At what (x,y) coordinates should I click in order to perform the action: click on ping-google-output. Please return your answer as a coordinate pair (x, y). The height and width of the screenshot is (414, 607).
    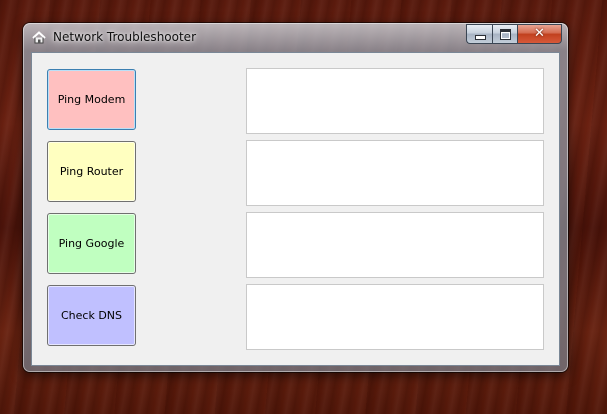
    Looking at the image, I should click on (395, 245).